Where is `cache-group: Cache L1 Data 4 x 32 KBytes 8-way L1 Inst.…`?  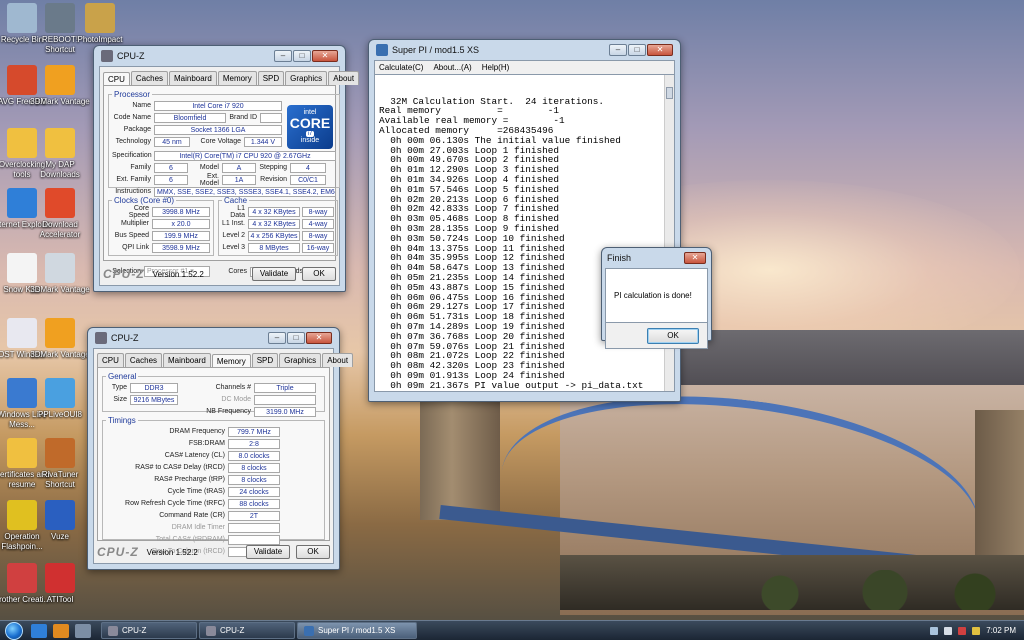
cache-group: Cache L1 Data 4 x 32 KBytes 8-way L1 Inst.… is located at coordinates (278, 226).